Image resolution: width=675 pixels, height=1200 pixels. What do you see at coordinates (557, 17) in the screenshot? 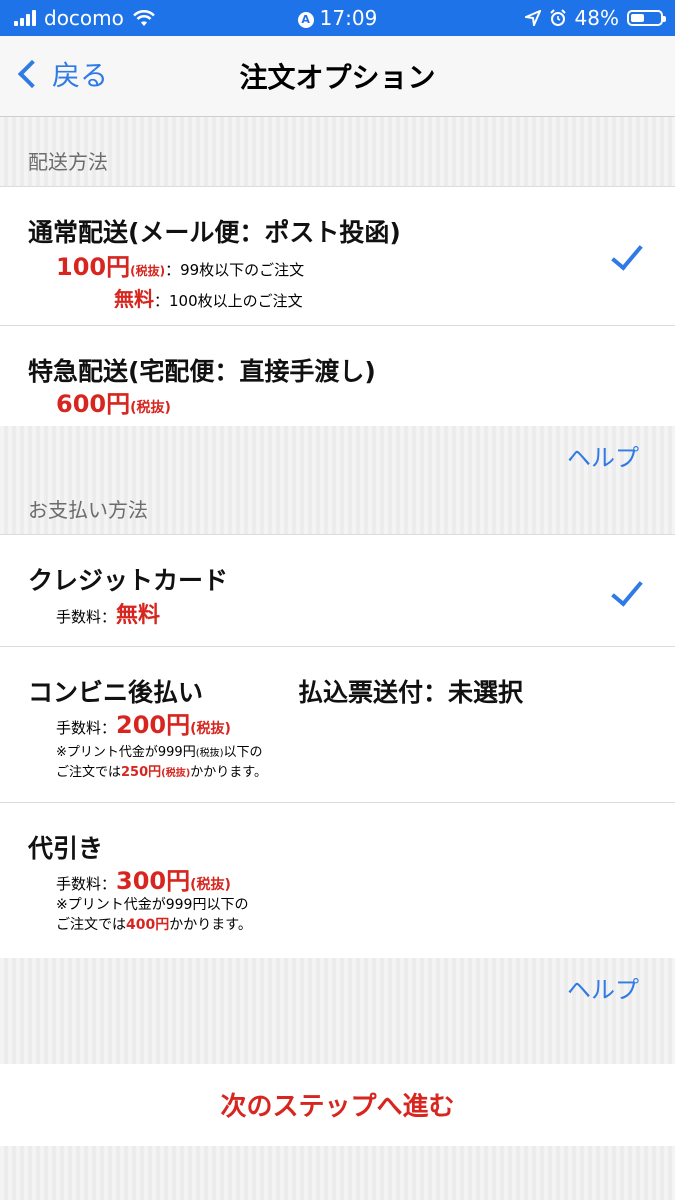
I see `alarm-icon` at bounding box center [557, 17].